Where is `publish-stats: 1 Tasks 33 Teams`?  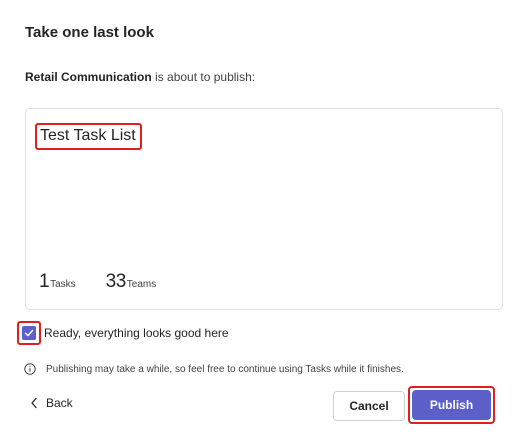
publish-stats: 1 Tasks 33 Teams is located at coordinates (112, 282).